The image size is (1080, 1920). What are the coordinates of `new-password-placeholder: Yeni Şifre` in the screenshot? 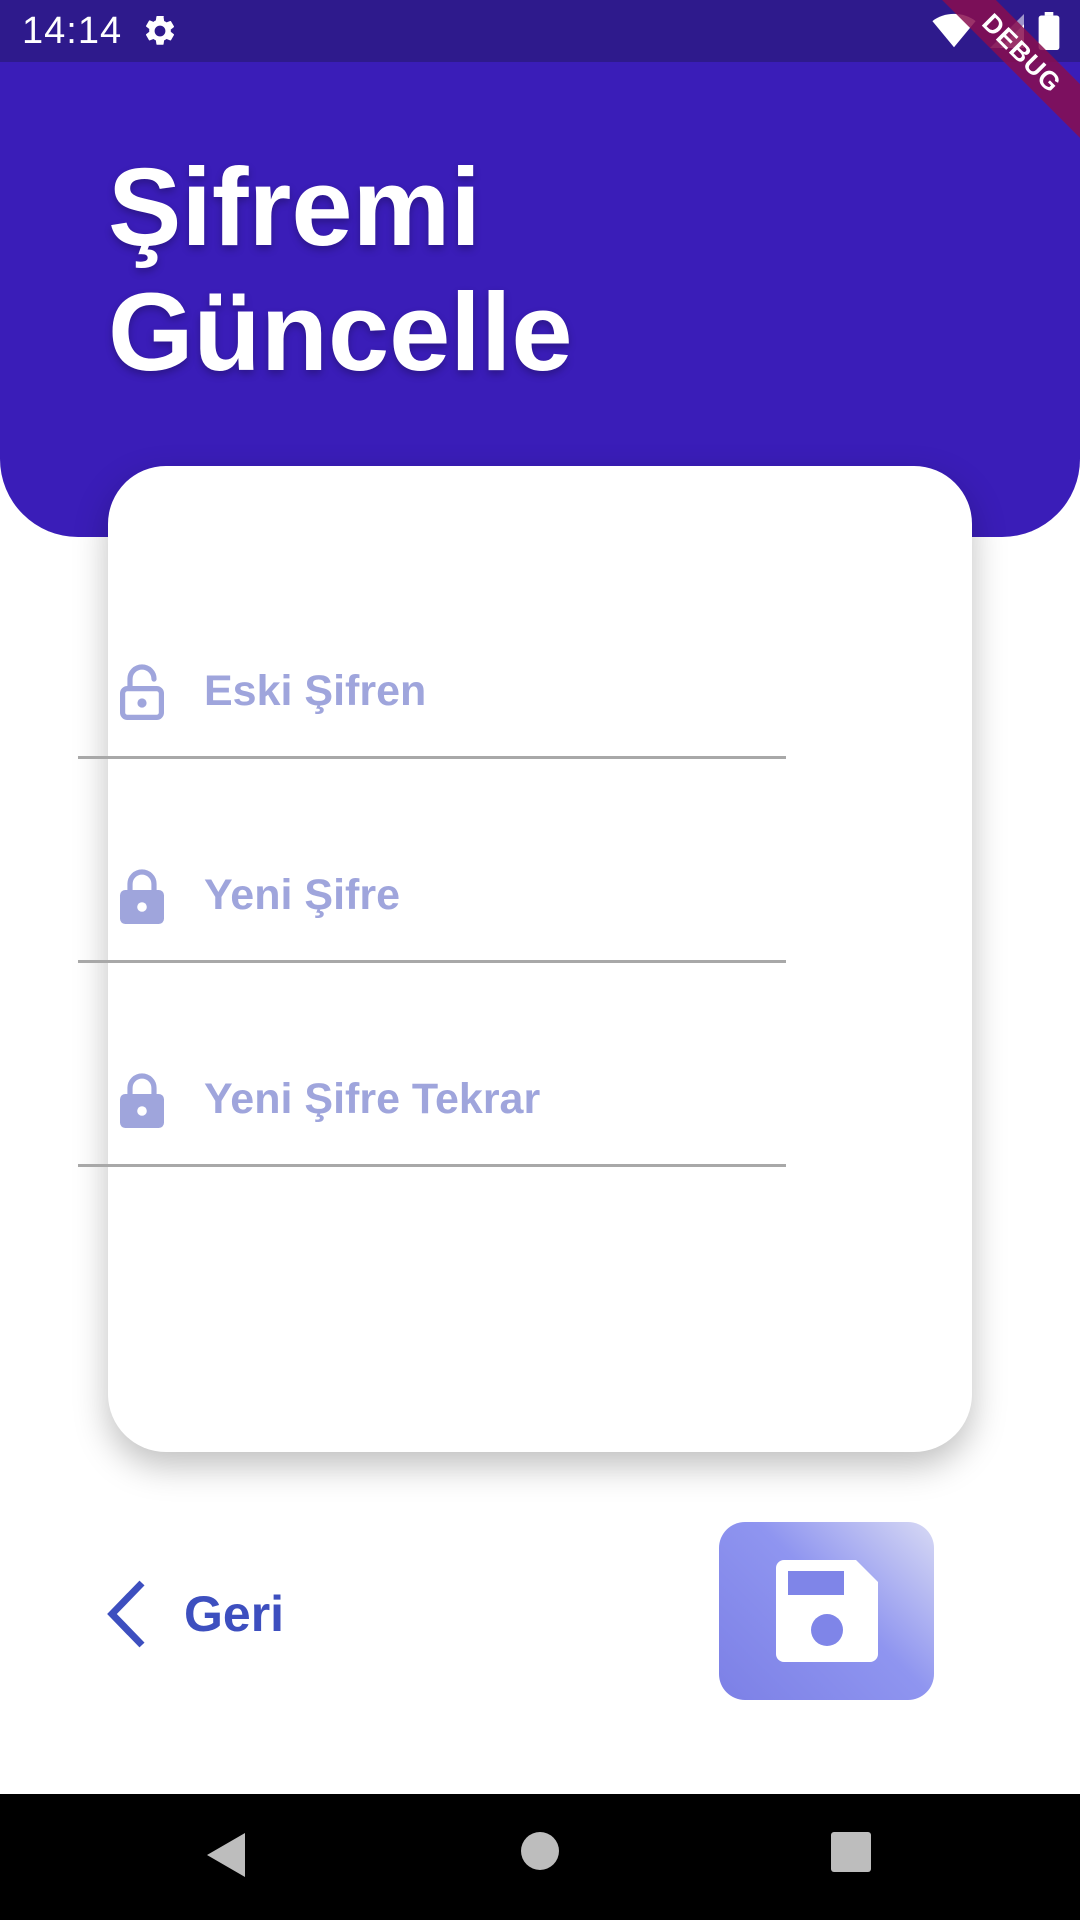 It's located at (302, 895).